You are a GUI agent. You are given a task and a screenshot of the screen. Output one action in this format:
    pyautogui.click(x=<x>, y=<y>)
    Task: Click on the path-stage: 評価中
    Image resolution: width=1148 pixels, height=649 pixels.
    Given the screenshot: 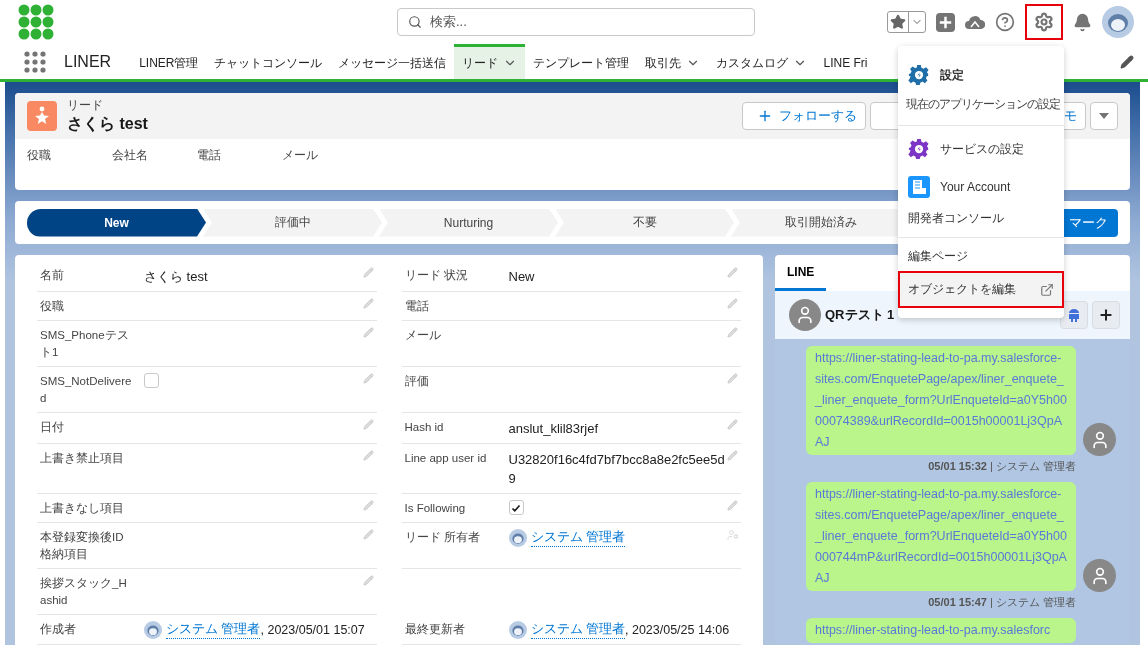 What is the action you would take?
    pyautogui.click(x=292, y=222)
    